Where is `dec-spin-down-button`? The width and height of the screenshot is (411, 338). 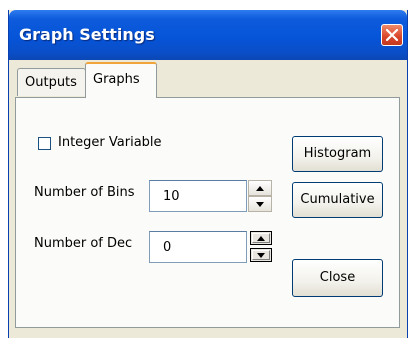
dec-spin-down-button is located at coordinates (261, 255).